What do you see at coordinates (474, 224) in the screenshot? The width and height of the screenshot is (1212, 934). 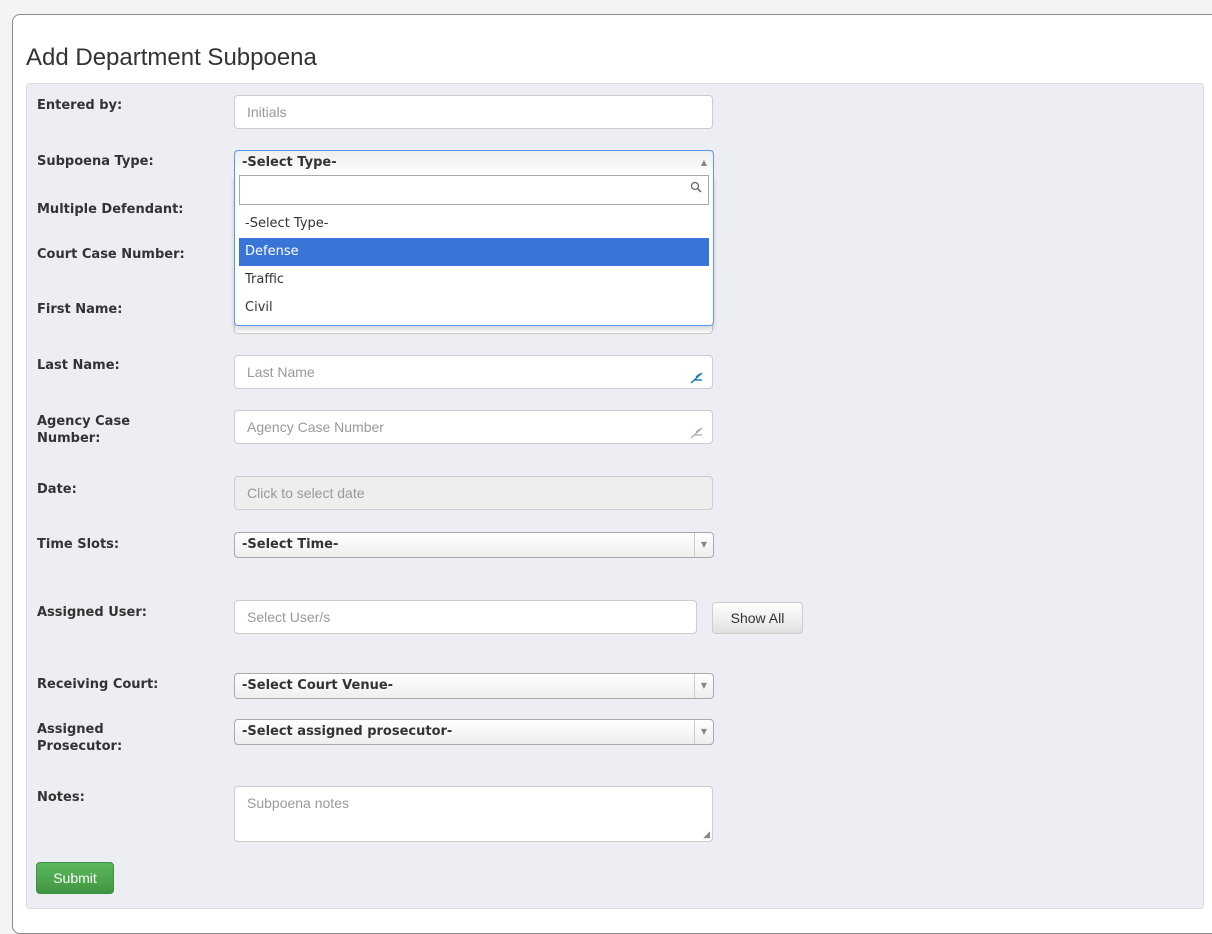 I see `dropdown-option: -Select Type-` at bounding box center [474, 224].